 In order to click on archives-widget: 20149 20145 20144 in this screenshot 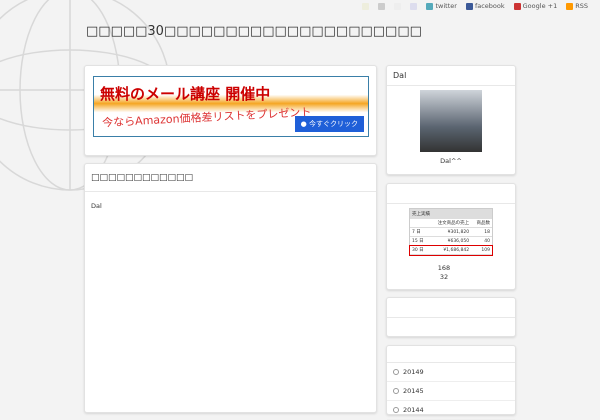, I will do `click(451, 382)`.